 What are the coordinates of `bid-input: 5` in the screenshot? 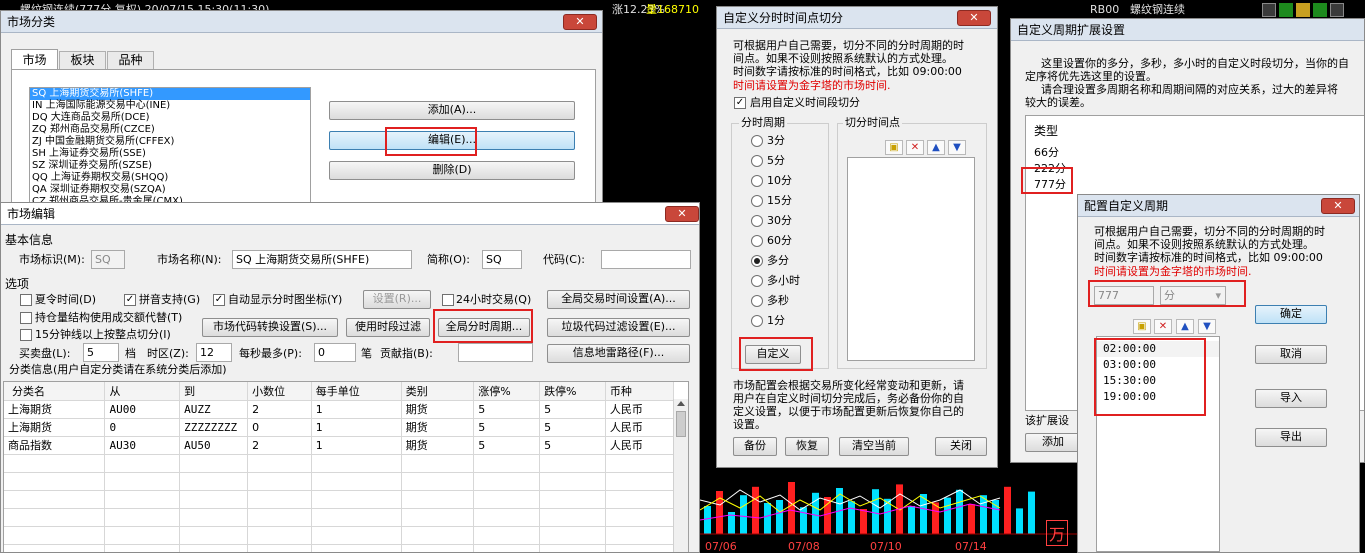 It's located at (101, 352).